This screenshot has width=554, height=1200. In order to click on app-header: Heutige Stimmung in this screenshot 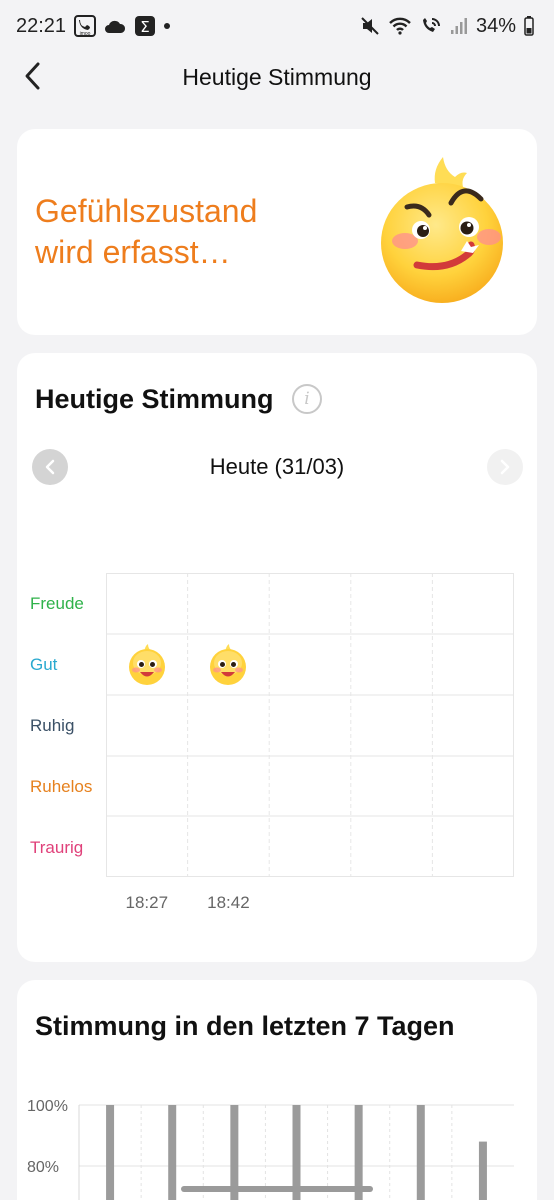, I will do `click(277, 77)`.